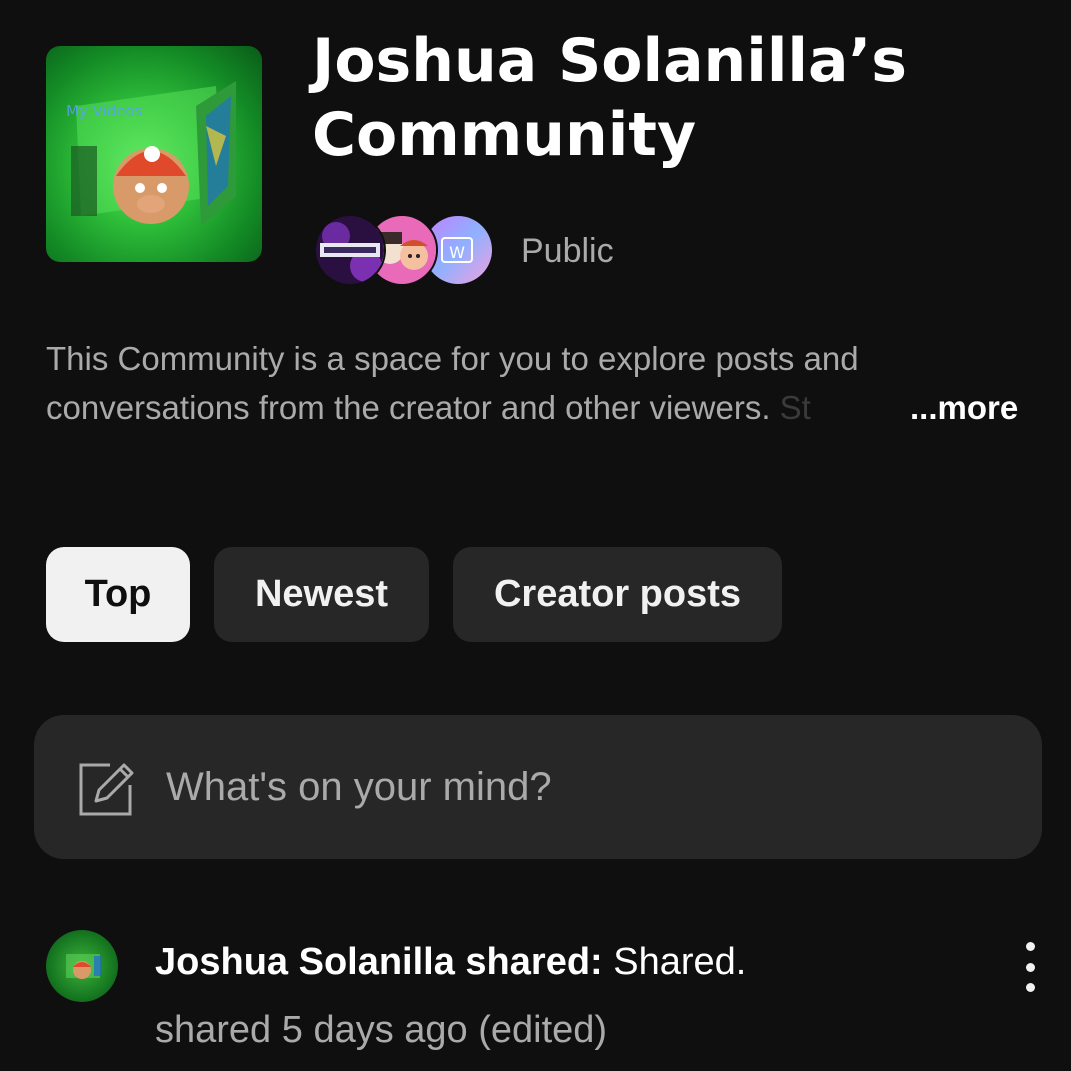  Describe the element at coordinates (350, 250) in the screenshot. I see `member-avatar` at that location.